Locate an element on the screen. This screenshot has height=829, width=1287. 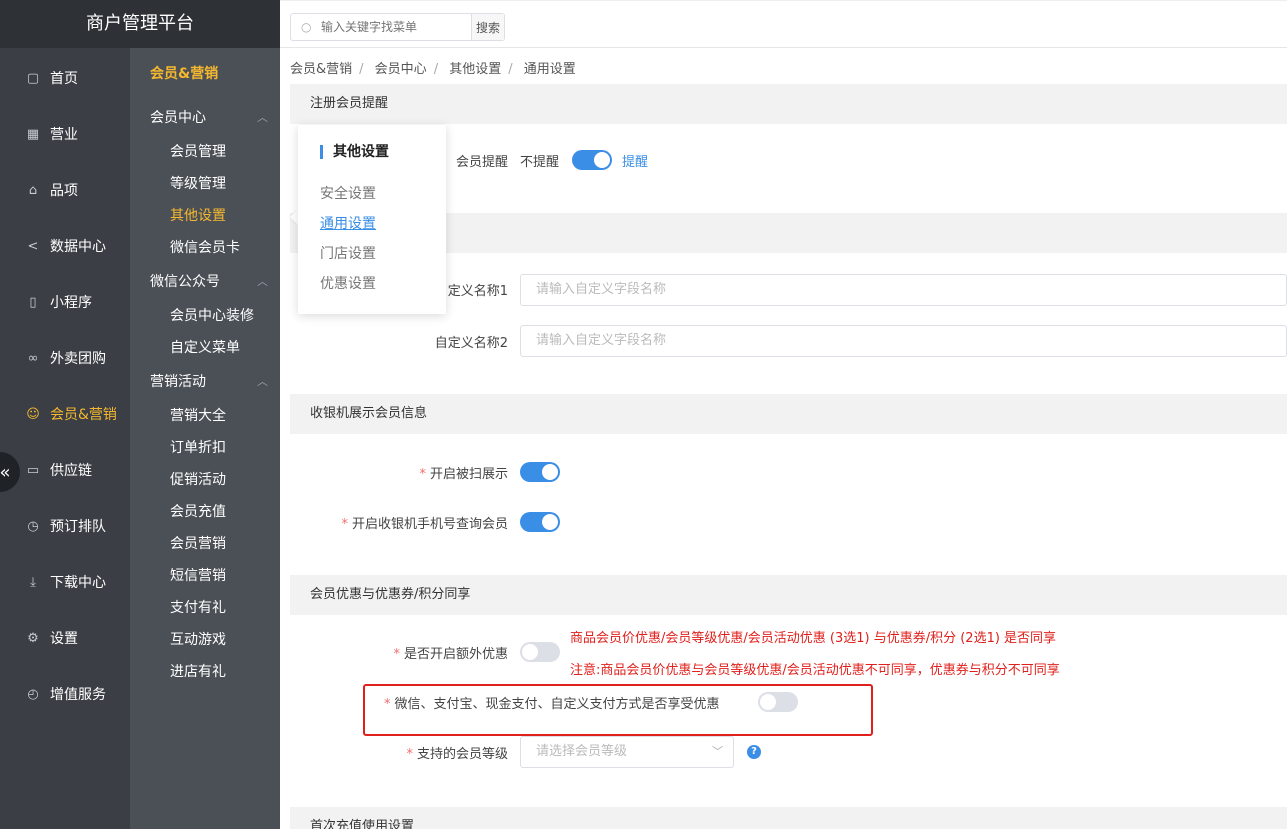
custom-field-2-input: 请输入自定义字段名称 is located at coordinates (903, 341).